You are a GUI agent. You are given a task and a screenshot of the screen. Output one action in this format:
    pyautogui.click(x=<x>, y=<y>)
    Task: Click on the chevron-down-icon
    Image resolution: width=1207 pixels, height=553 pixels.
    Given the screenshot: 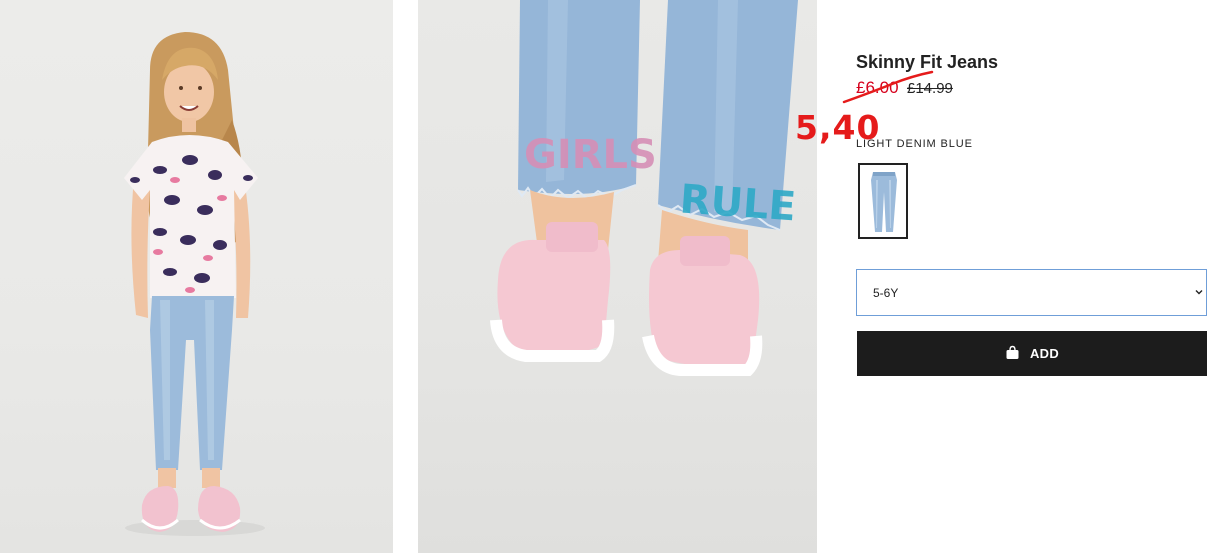 What is the action you would take?
    pyautogui.click(x=1199, y=292)
    